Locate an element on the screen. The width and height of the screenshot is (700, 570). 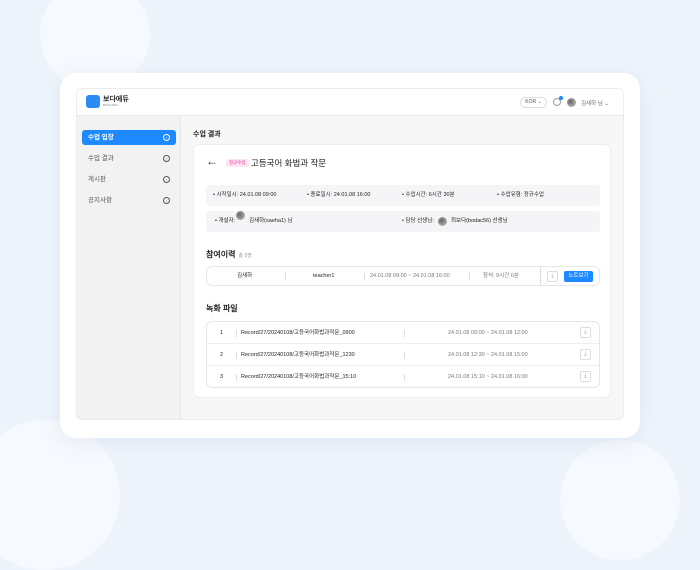
opener-name: 김새하(saeha1) 님 is located at coordinates (271, 221).